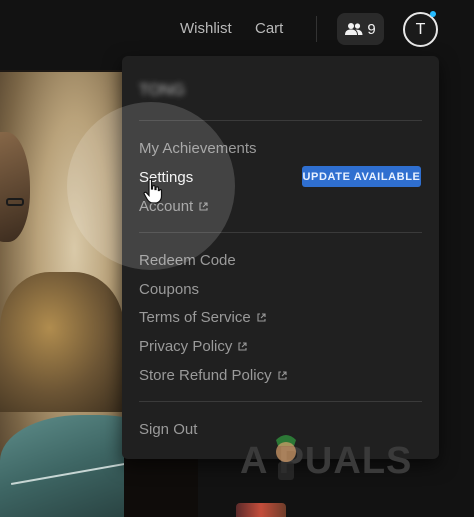  What do you see at coordinates (433, 14) in the screenshot?
I see `online-status-dot` at bounding box center [433, 14].